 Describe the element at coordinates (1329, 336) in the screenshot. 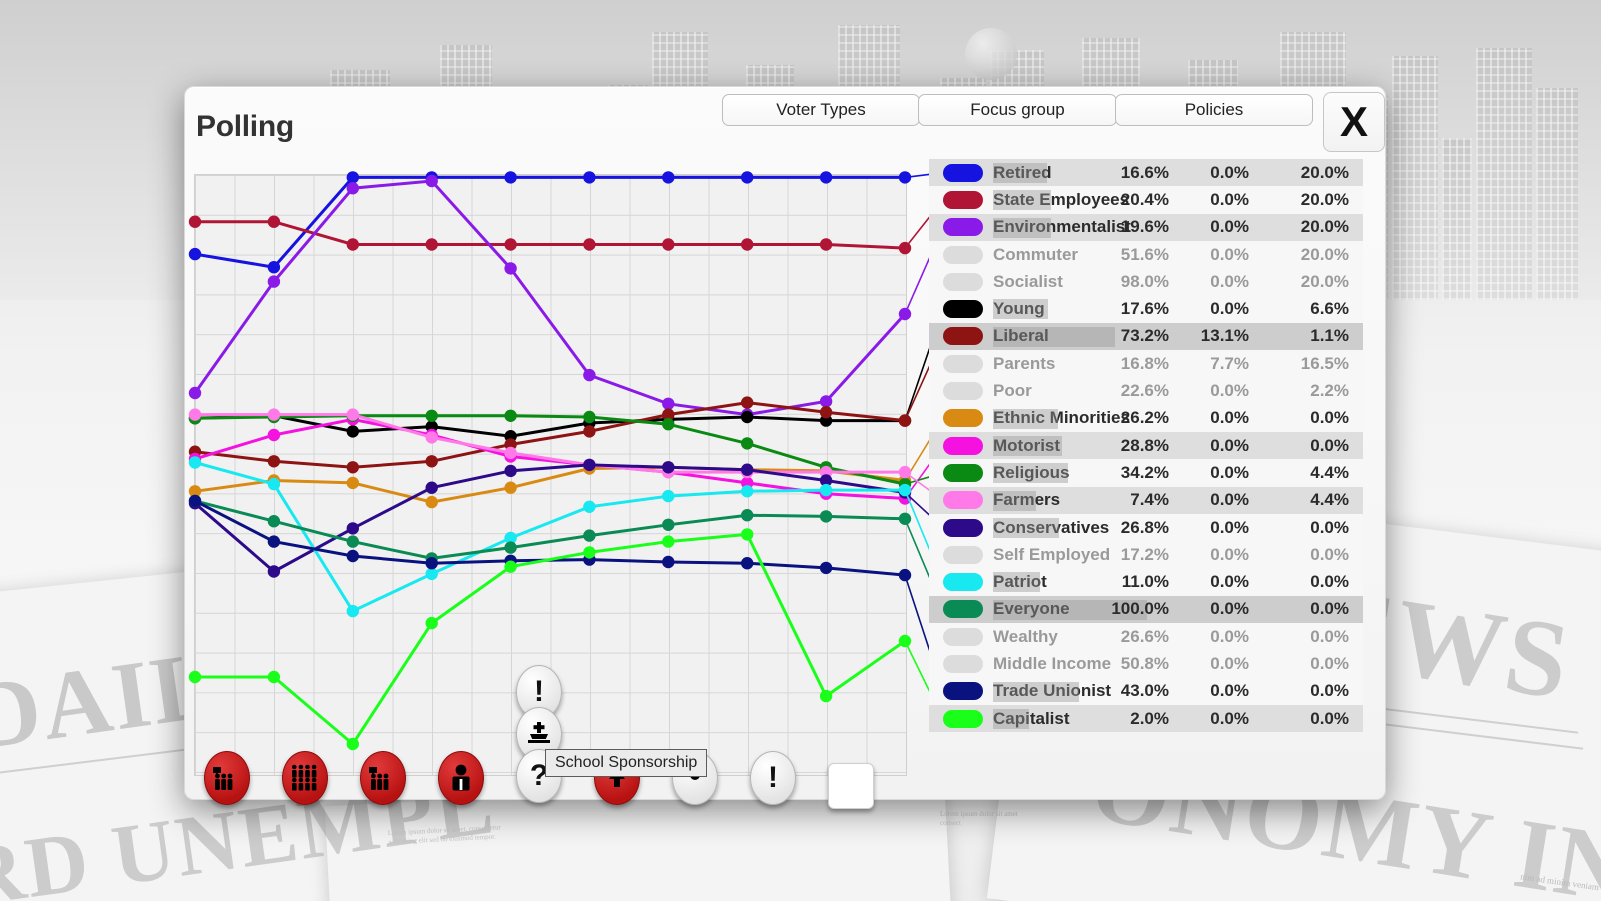

I see `legend-complacency-value: 1.1%` at that location.